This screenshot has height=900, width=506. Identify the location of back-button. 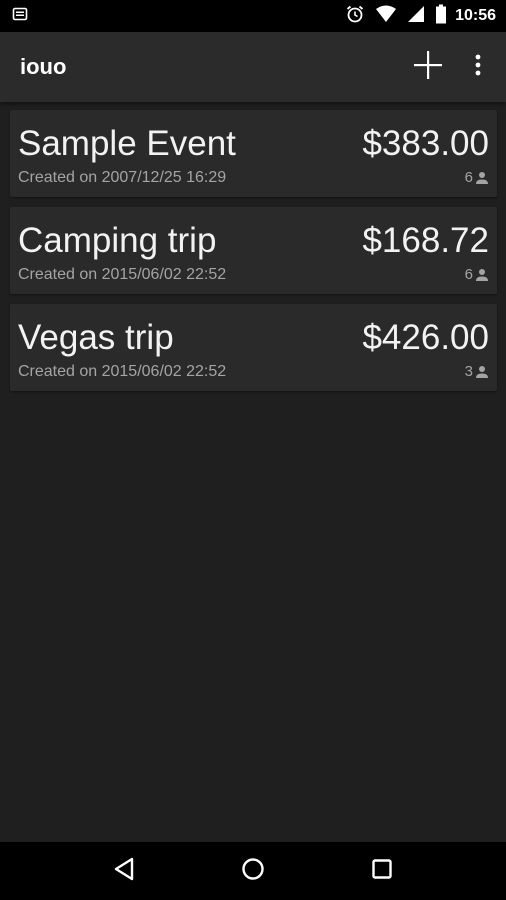
(124, 871).